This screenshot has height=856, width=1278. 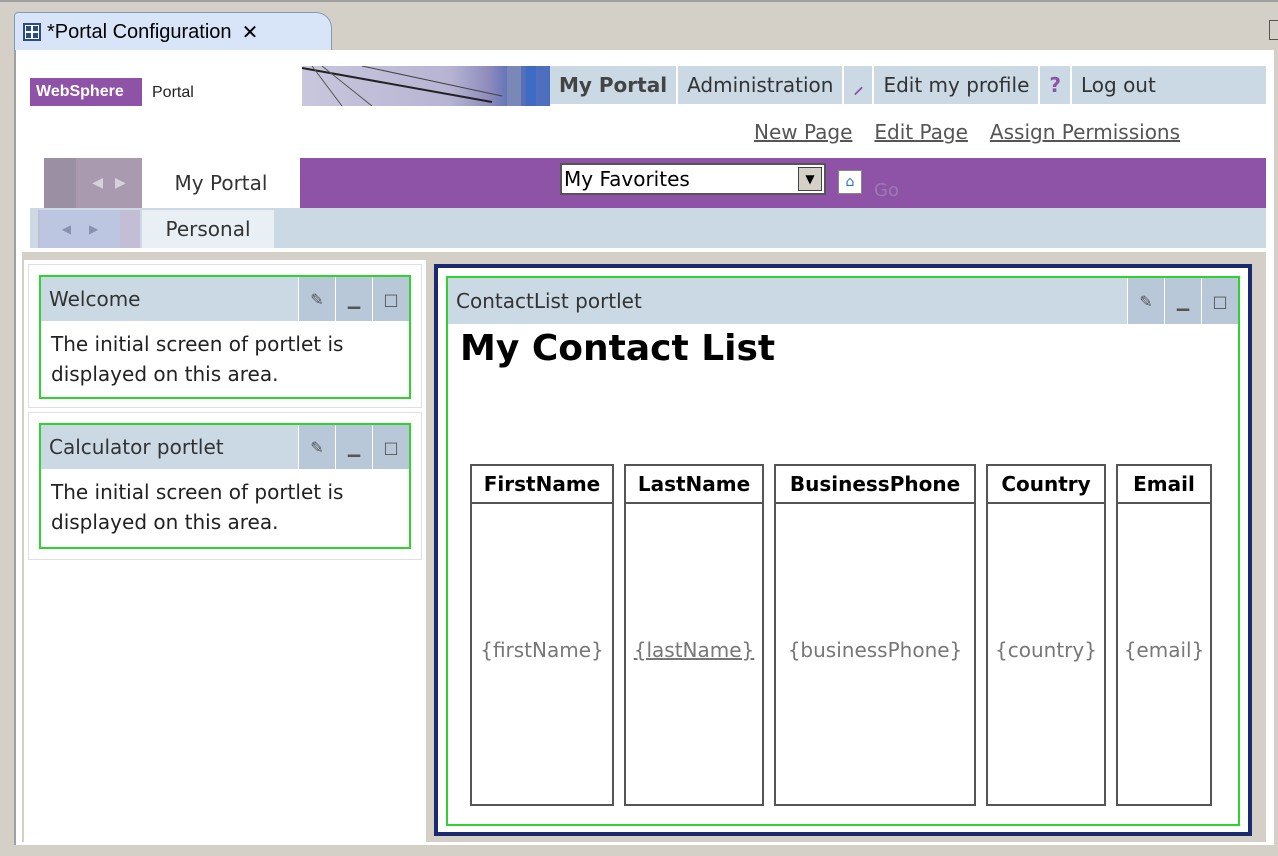 I want to click on column-header: FirstName, so click(x=542, y=485).